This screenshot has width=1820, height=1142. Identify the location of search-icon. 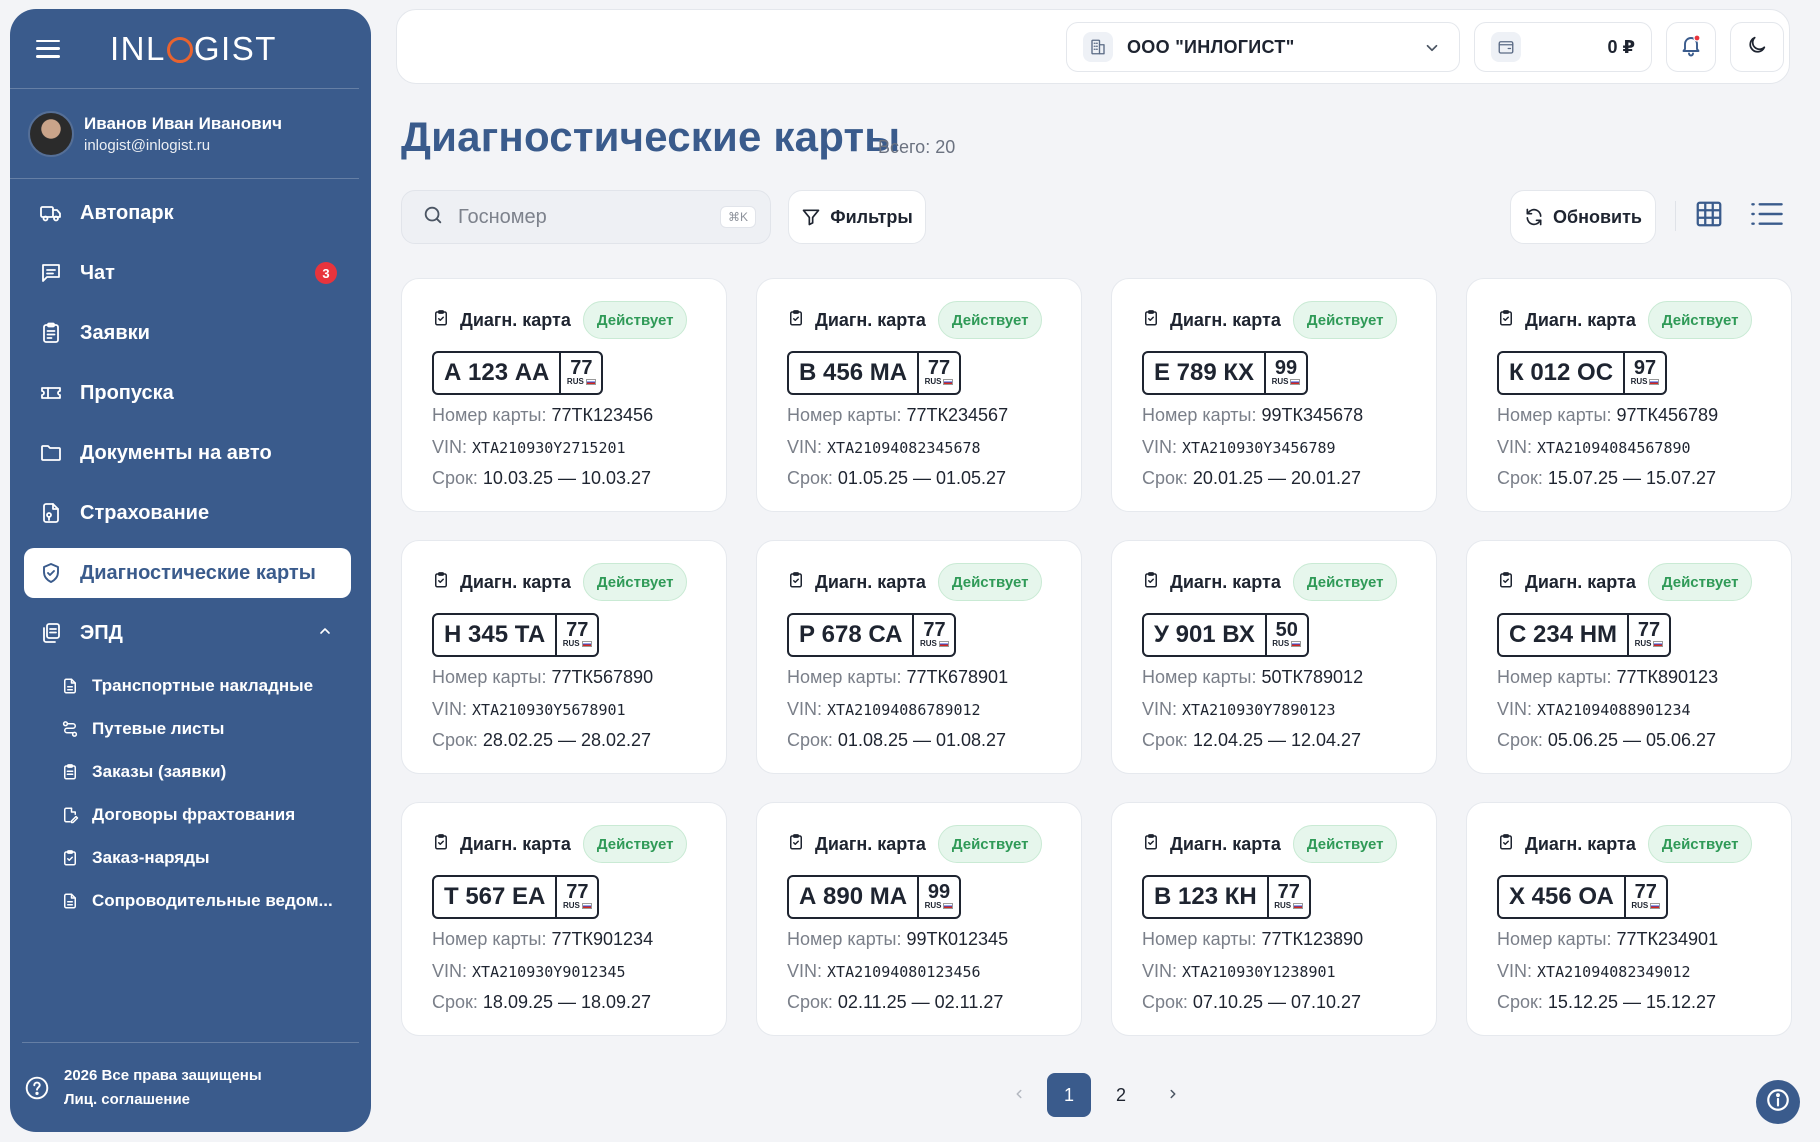
(433, 217).